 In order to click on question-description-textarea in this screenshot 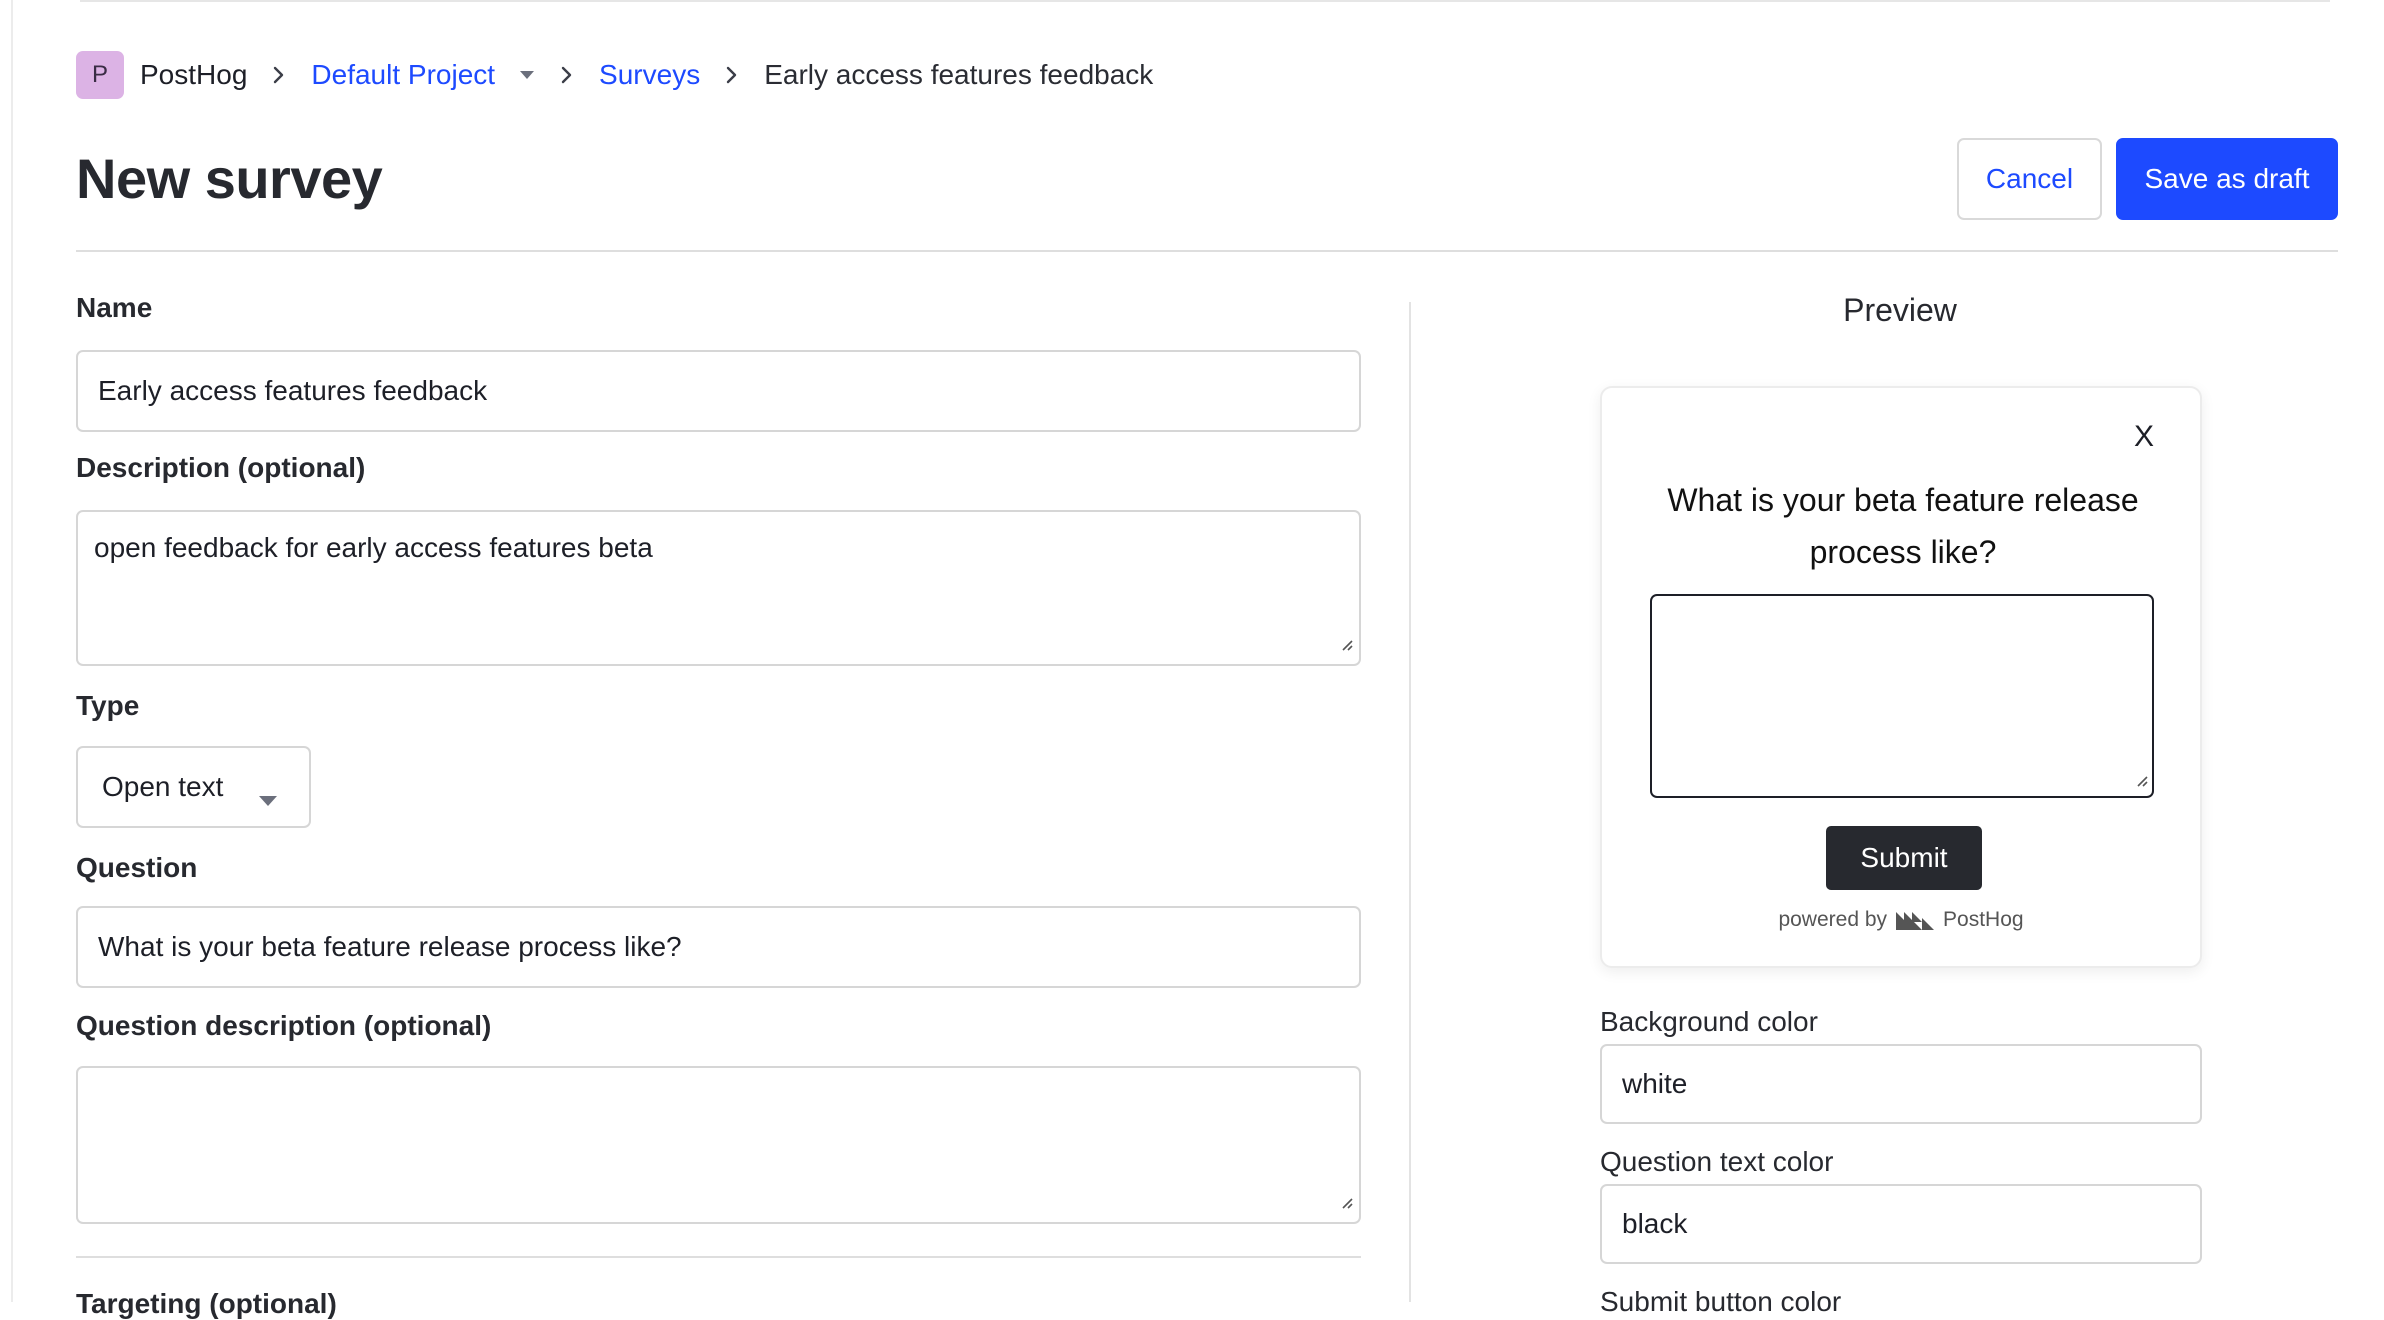, I will do `click(718, 1145)`.